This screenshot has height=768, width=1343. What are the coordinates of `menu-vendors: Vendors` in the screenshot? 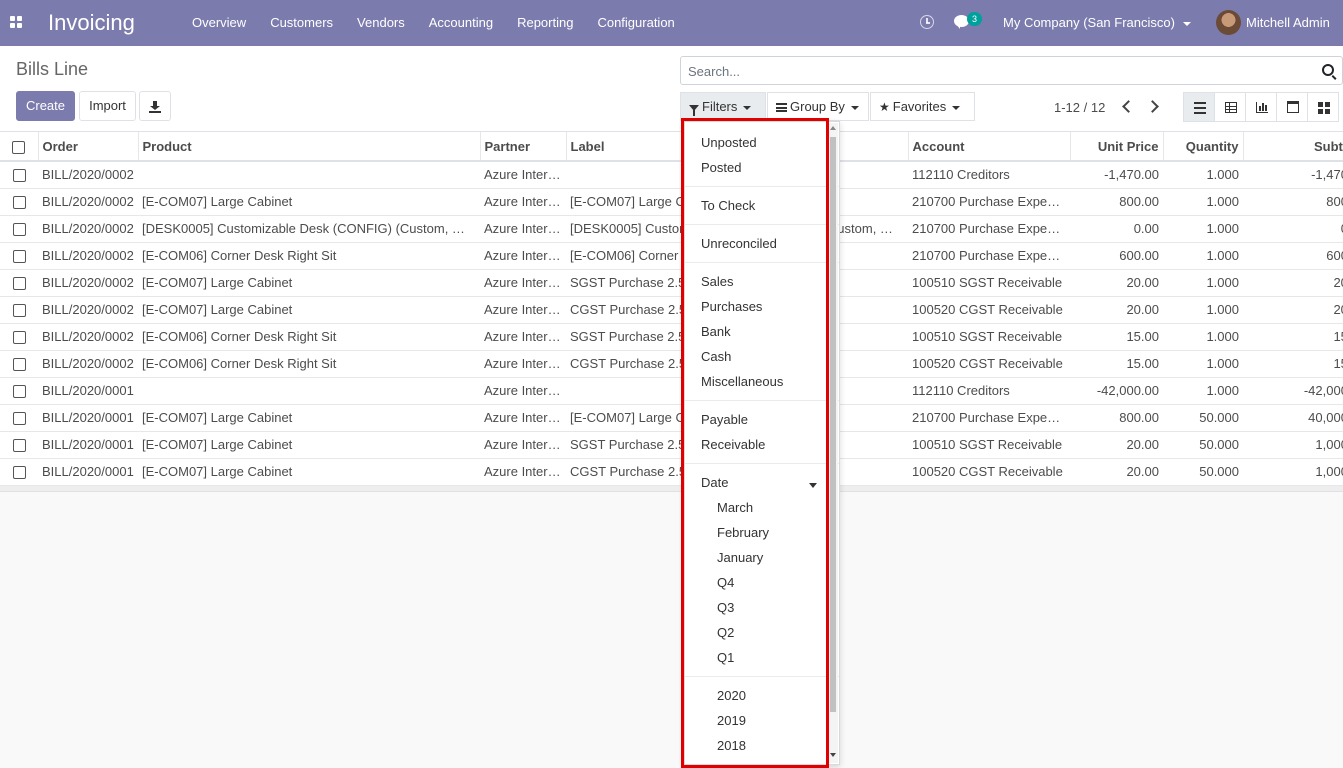 It's located at (381, 23).